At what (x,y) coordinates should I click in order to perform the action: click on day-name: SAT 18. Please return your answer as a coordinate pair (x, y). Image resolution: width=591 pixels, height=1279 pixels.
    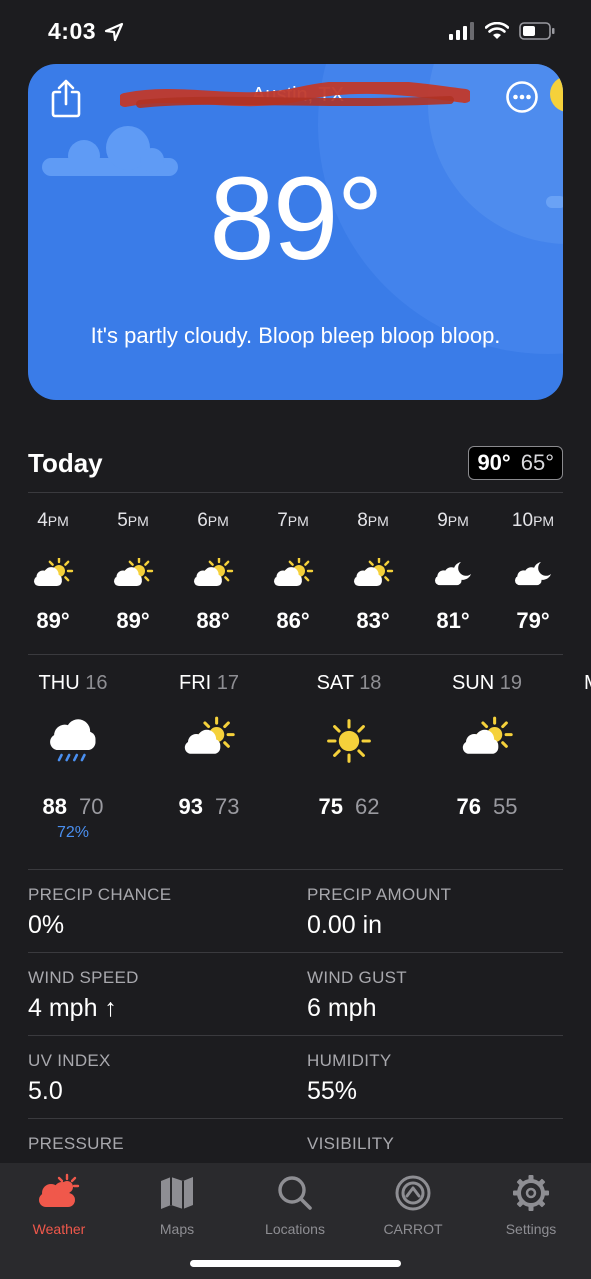
    Looking at the image, I should click on (349, 683).